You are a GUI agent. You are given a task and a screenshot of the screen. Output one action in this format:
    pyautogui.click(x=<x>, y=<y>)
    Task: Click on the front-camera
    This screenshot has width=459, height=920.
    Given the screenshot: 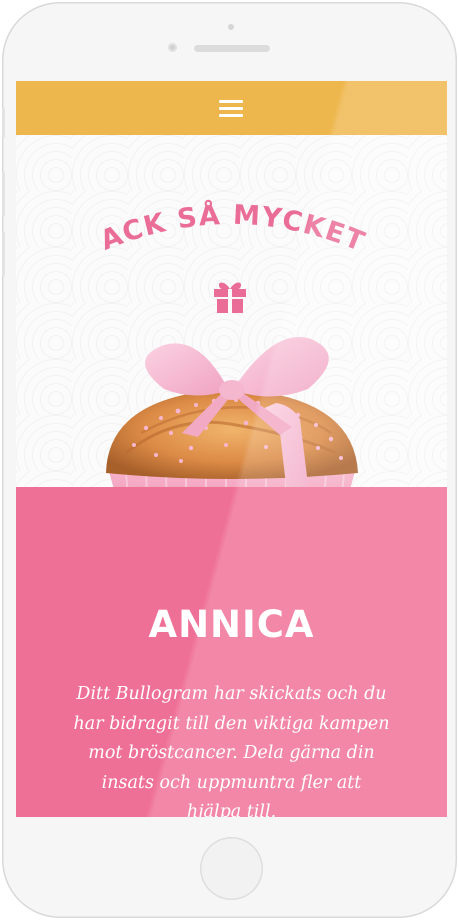 What is the action you would take?
    pyautogui.click(x=172, y=47)
    